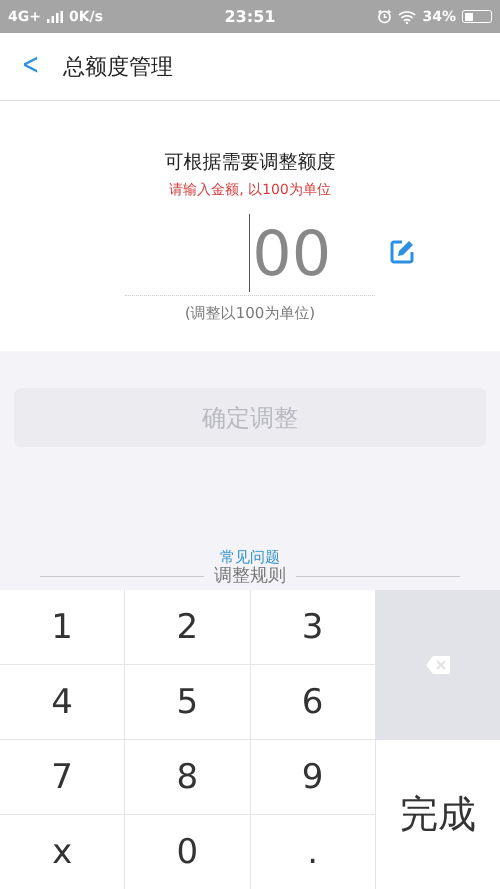 The height and width of the screenshot is (889, 500). What do you see at coordinates (62, 852) in the screenshot?
I see `keypad-key: x` at bounding box center [62, 852].